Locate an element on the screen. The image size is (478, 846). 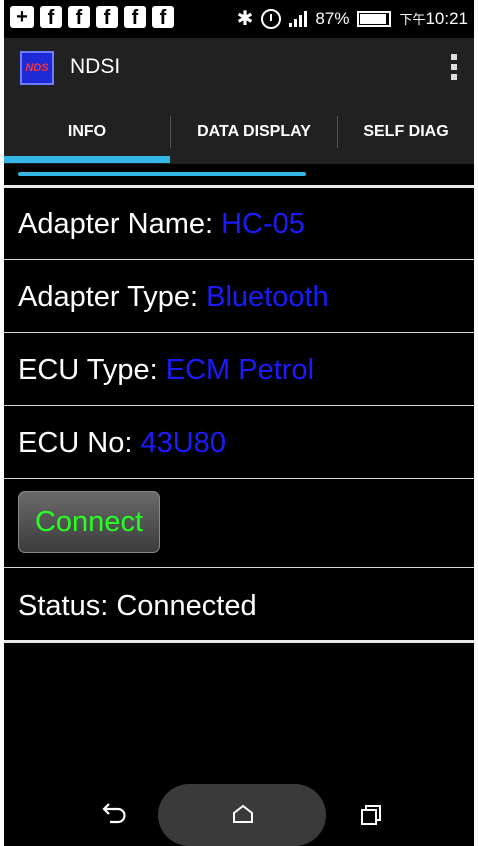
ecu-type-value: ECM Petrol is located at coordinates (240, 370).